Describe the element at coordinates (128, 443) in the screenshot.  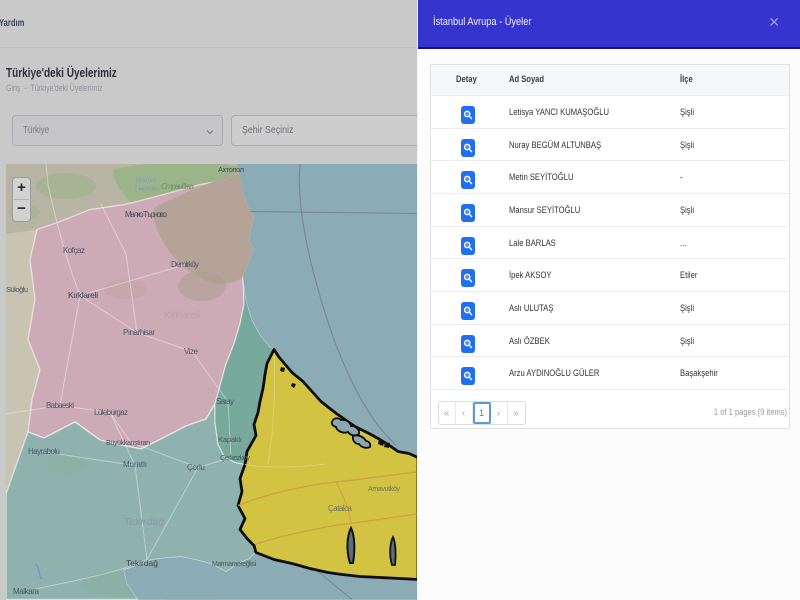
I see `svg-text: Büyükkarıştıran` at that location.